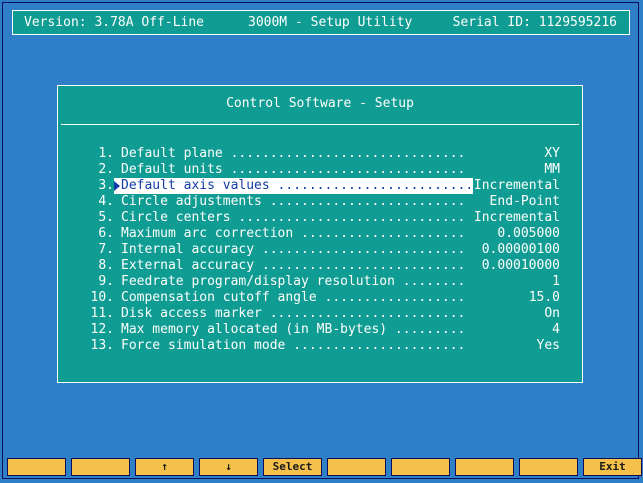 This screenshot has width=643, height=483. Describe the element at coordinates (106, 249) in the screenshot. I see `option-number: 7.` at that location.